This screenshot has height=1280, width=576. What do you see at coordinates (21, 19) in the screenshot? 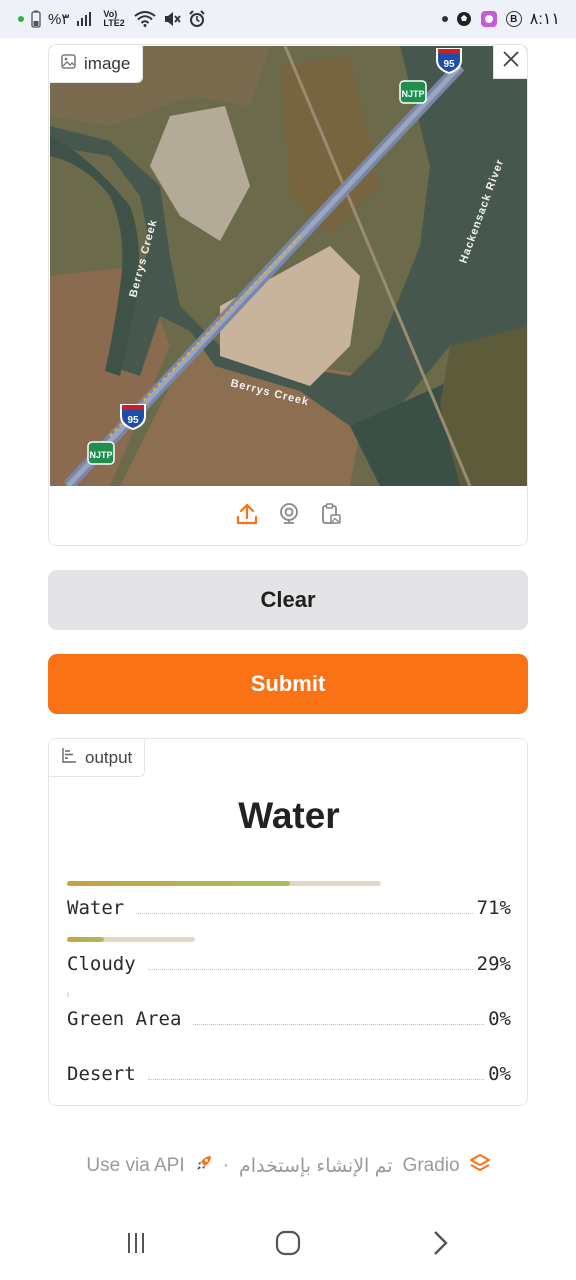
I see `notification-dot` at bounding box center [21, 19].